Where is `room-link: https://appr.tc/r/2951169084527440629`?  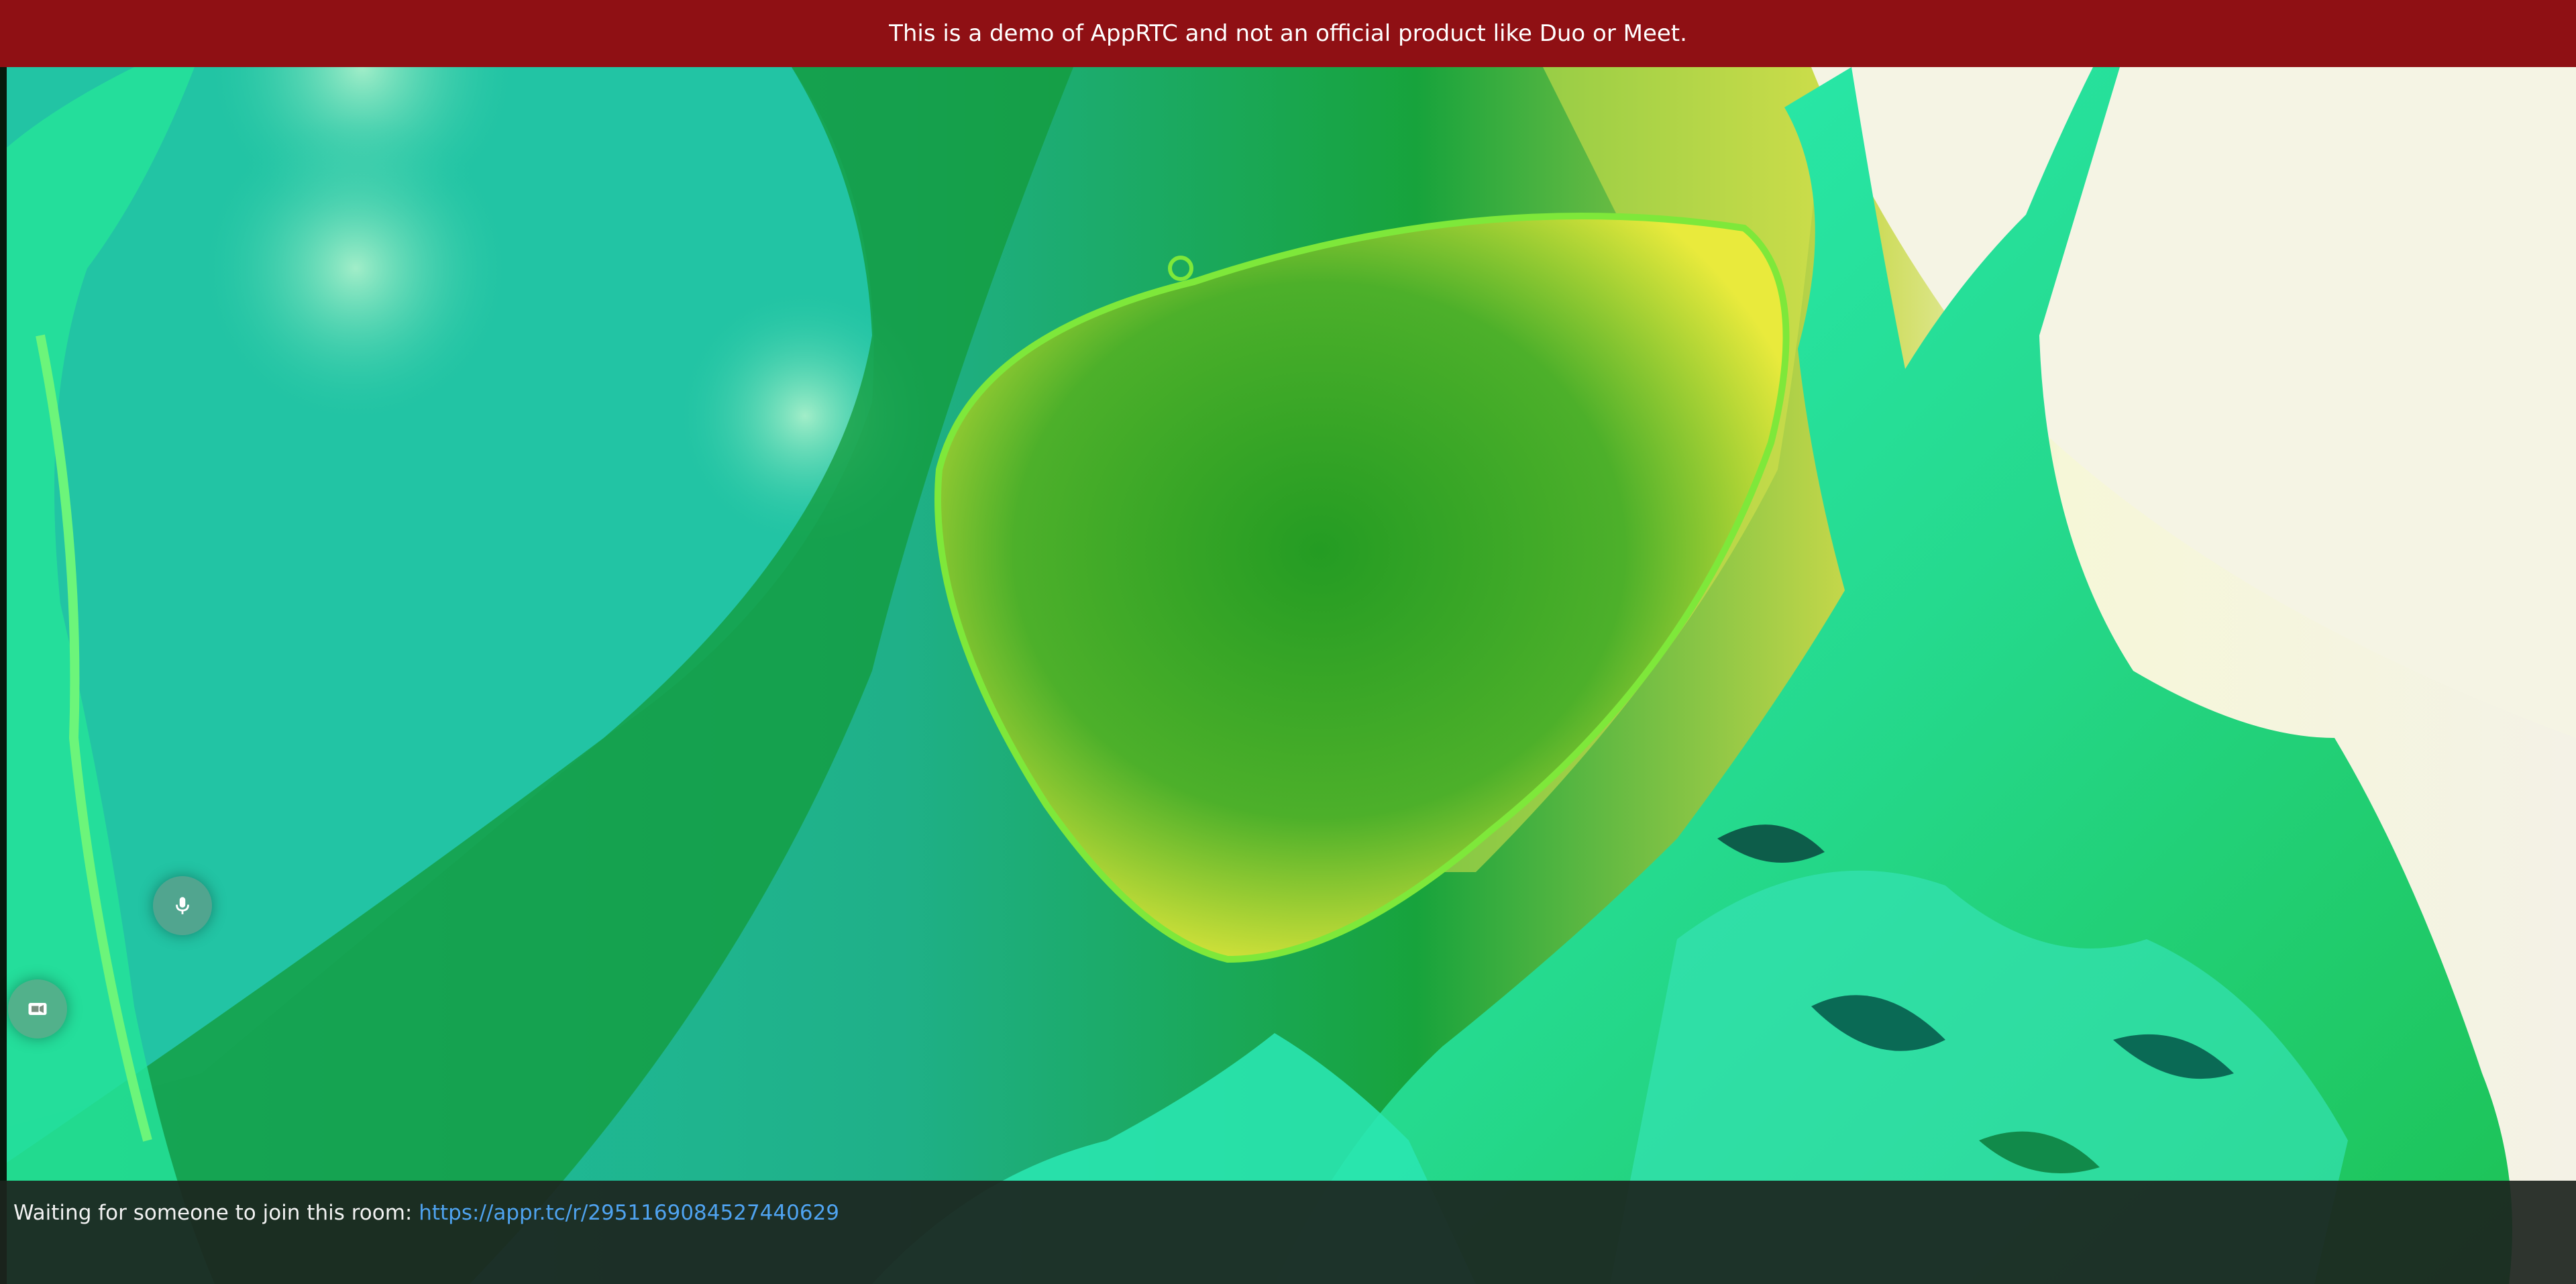 room-link: https://appr.tc/r/2951169084527440629 is located at coordinates (629, 1213).